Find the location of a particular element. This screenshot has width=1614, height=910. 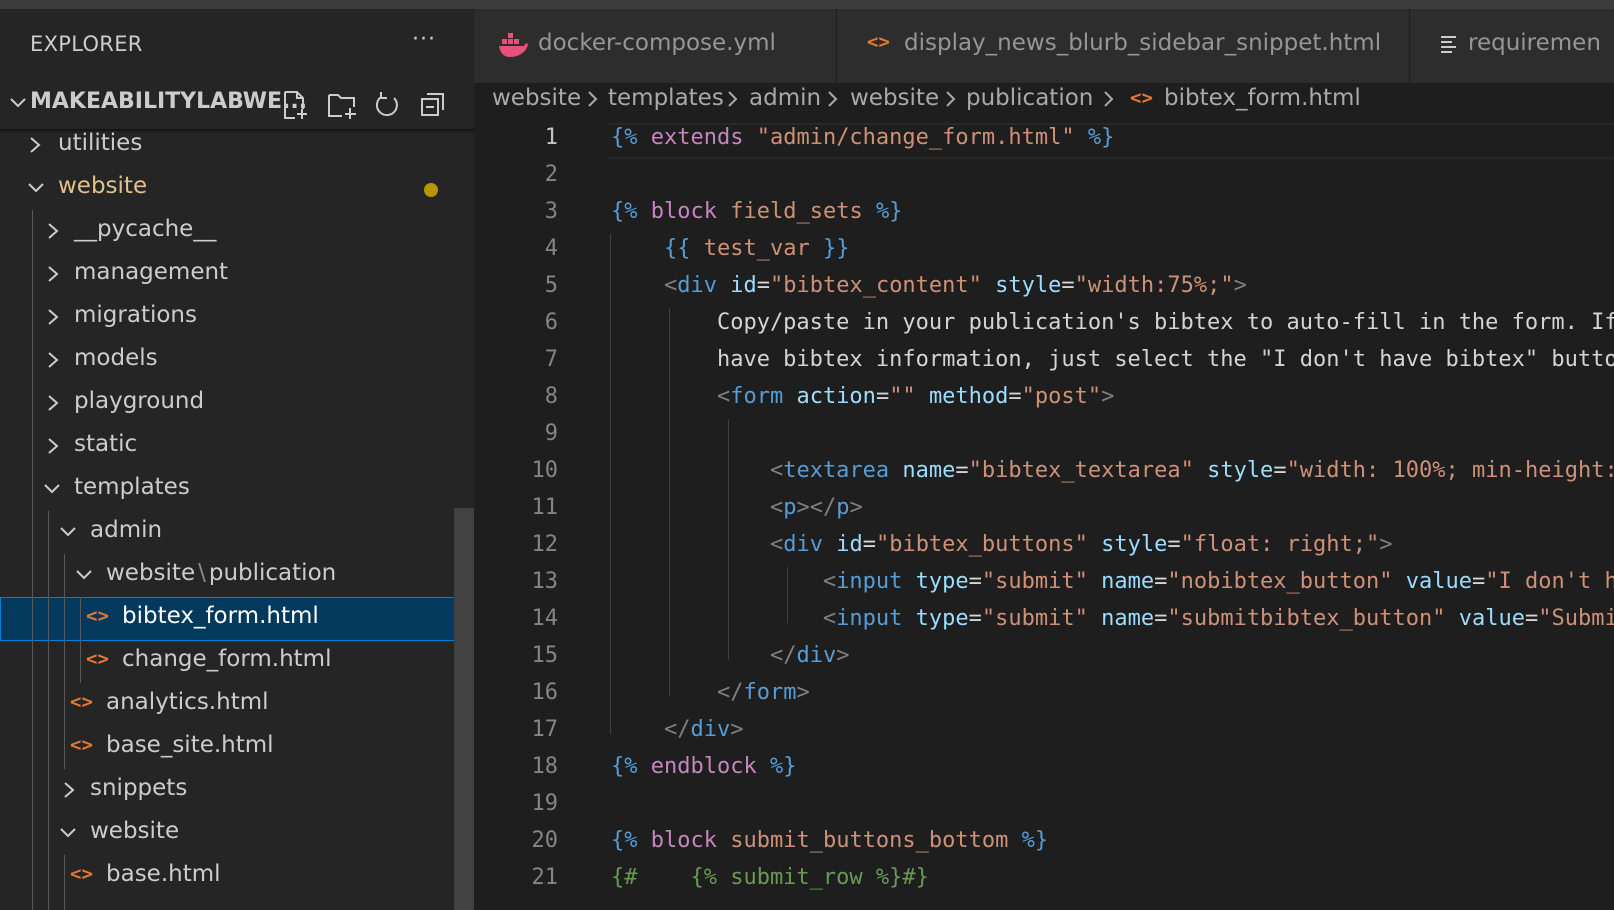

line-number: 4 is located at coordinates (551, 248).